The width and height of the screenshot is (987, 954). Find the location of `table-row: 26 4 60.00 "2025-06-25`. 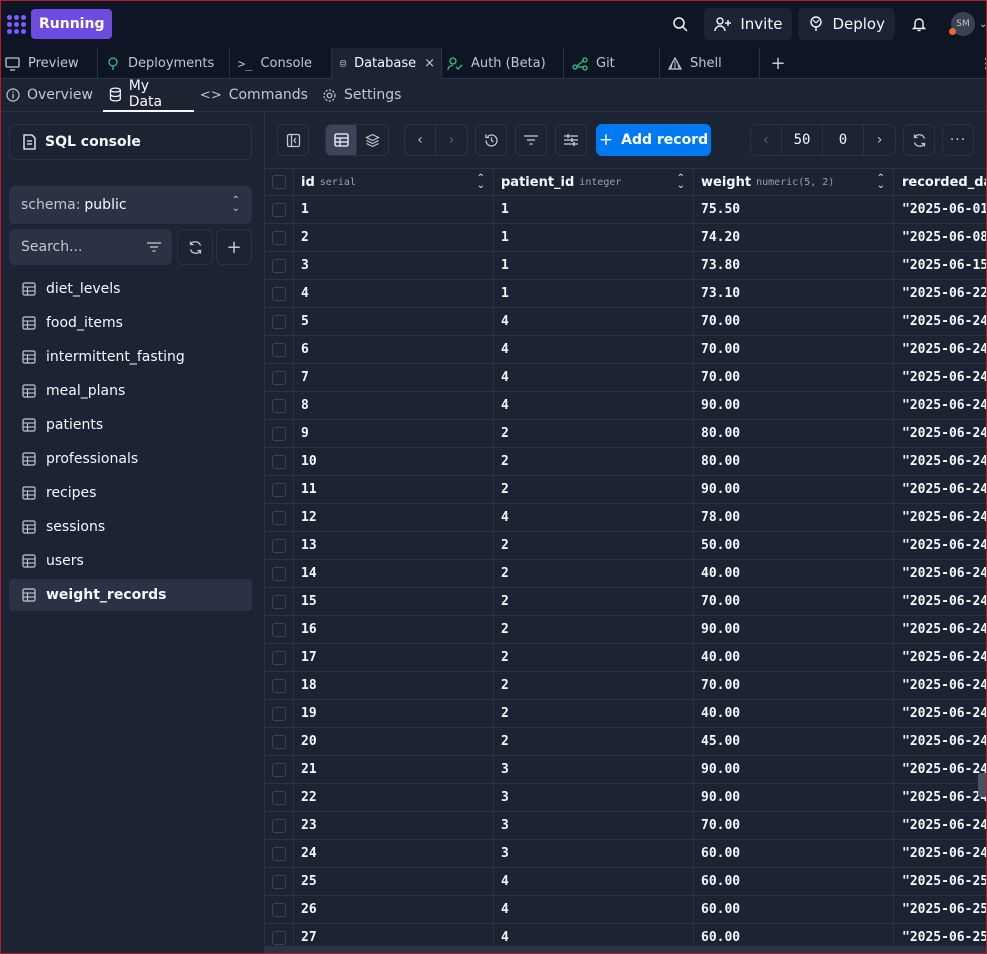

table-row: 26 4 60.00 "2025-06-25 is located at coordinates (626, 910).